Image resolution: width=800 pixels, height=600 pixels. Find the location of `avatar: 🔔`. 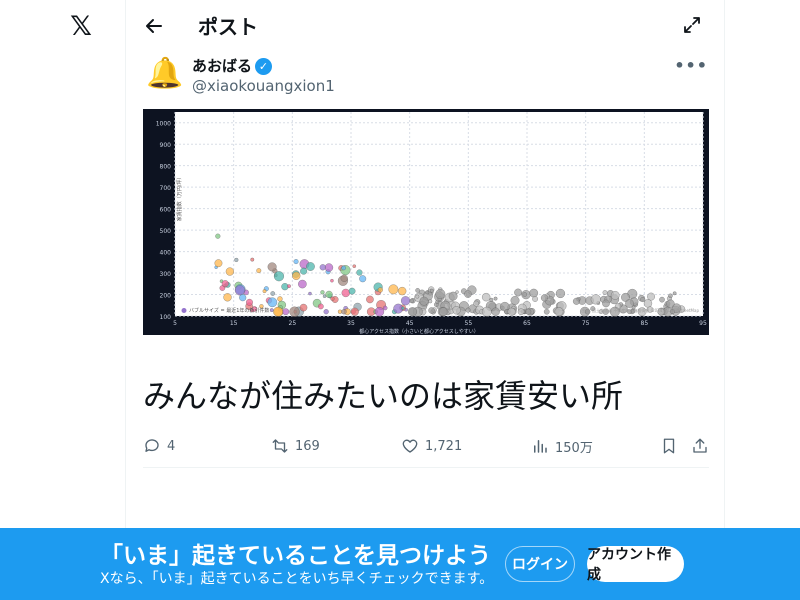

avatar: 🔔 is located at coordinates (164, 74).